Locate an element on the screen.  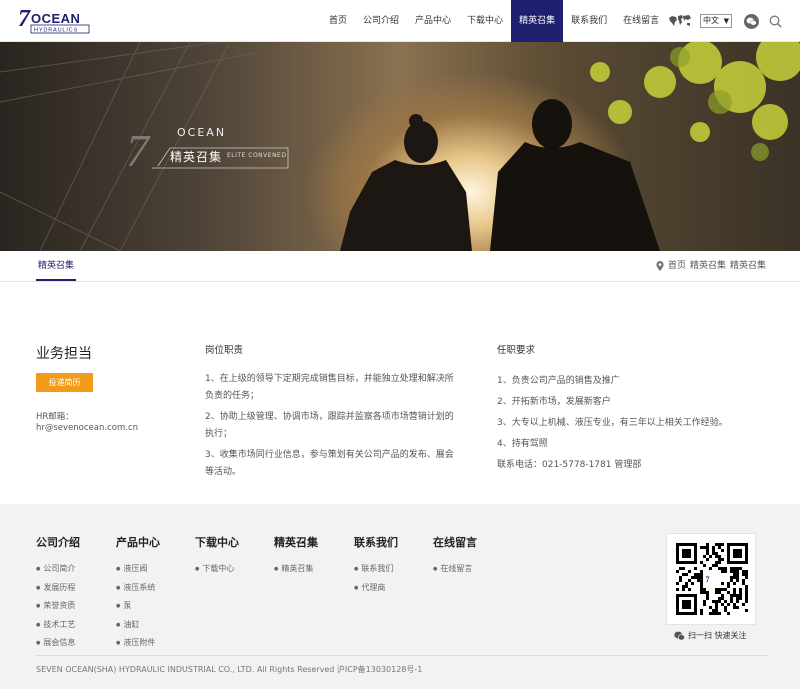
duty-item: 2、协助上级管理、协调市场，跟踪并监察各项市场营销计划的执行； is located at coordinates (329, 425).